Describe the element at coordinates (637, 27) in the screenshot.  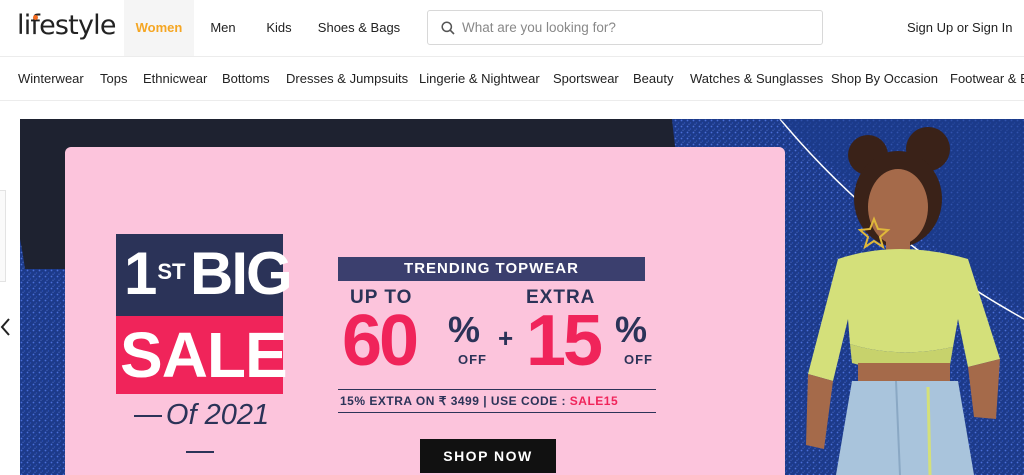
I see `search-input` at that location.